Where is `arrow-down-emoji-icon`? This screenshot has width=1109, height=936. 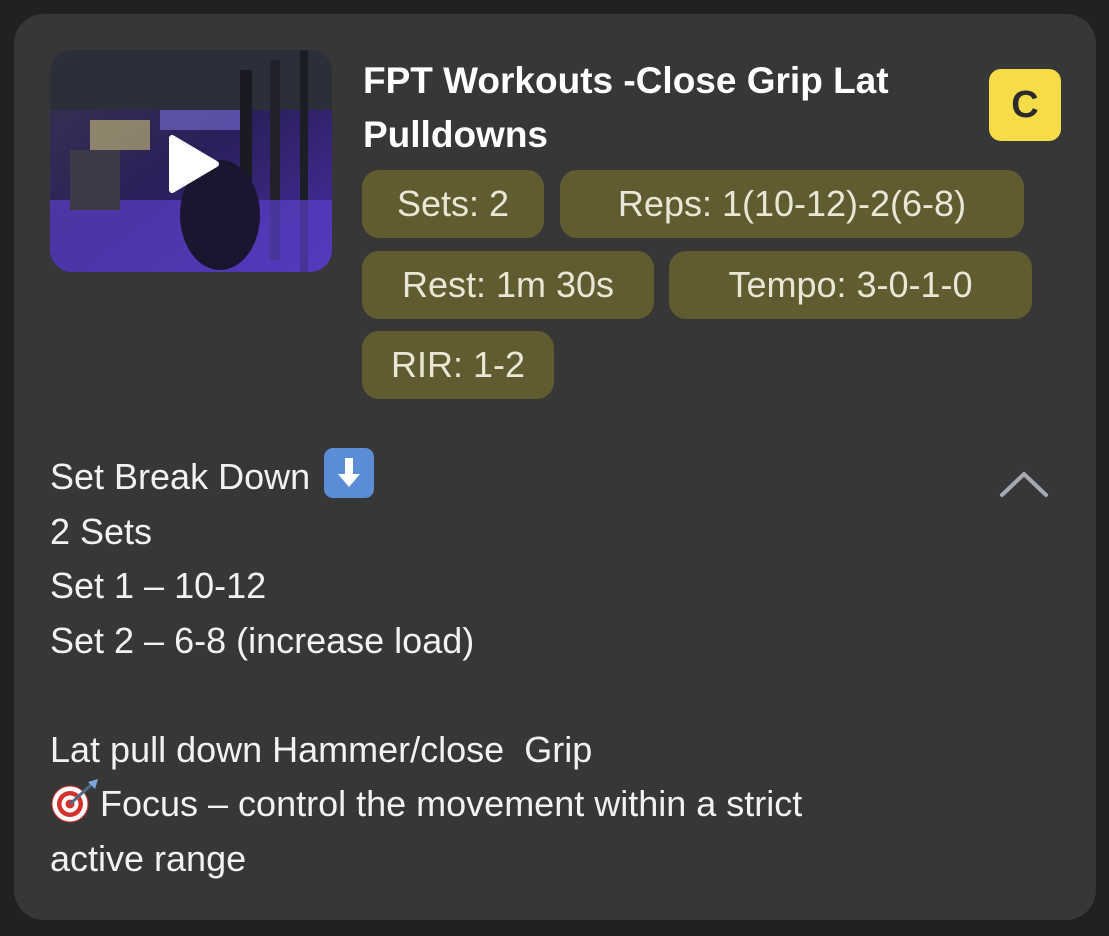 arrow-down-emoji-icon is located at coordinates (349, 473).